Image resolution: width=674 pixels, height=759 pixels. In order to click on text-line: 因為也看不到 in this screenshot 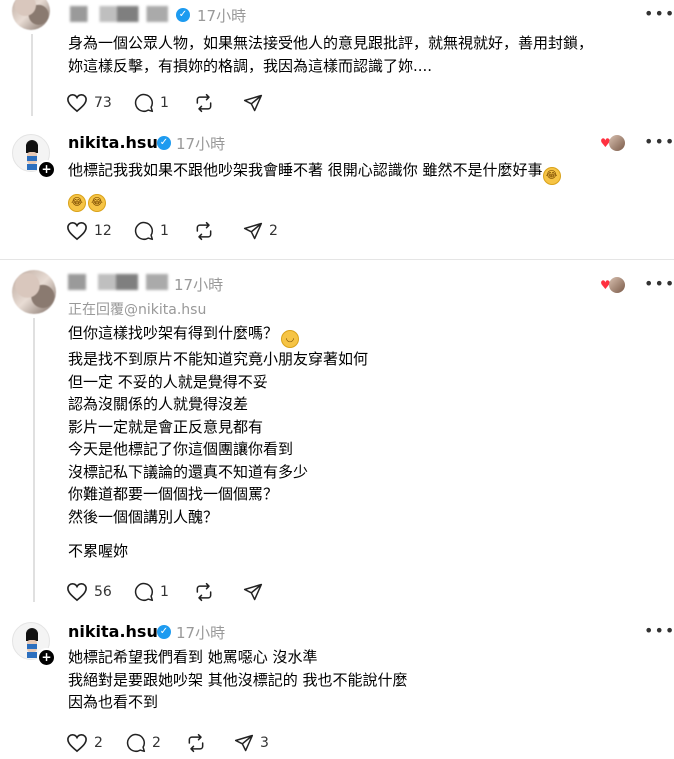, I will do `click(113, 702)`.